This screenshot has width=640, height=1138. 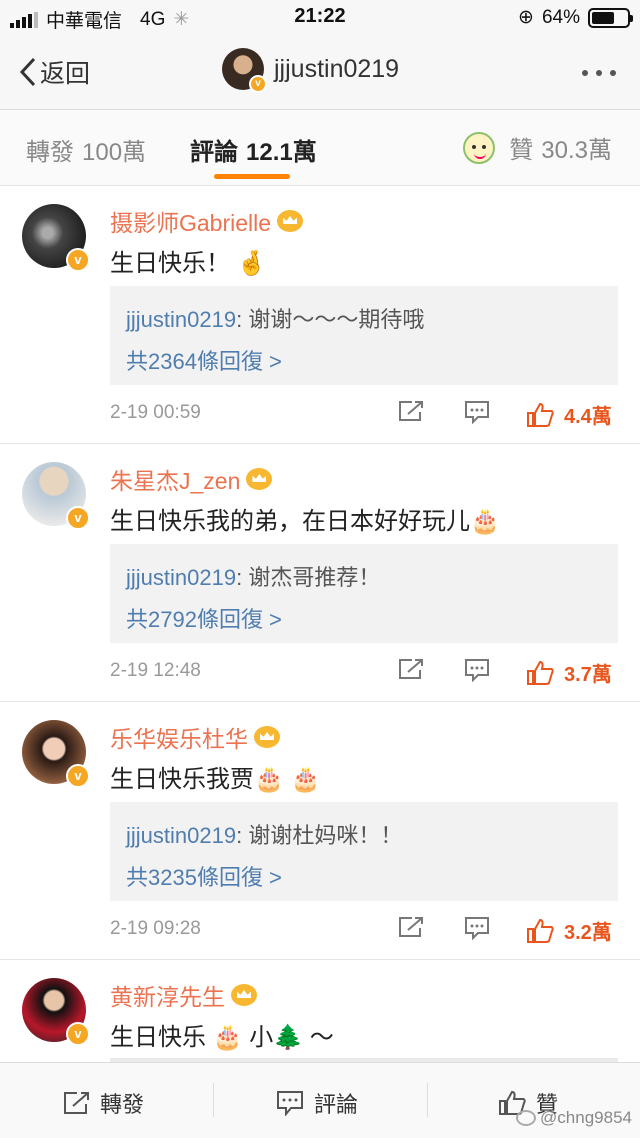 I want to click on comment-text: 生日快乐我的弟，在日本好好玩儿🎂, so click(x=305, y=521).